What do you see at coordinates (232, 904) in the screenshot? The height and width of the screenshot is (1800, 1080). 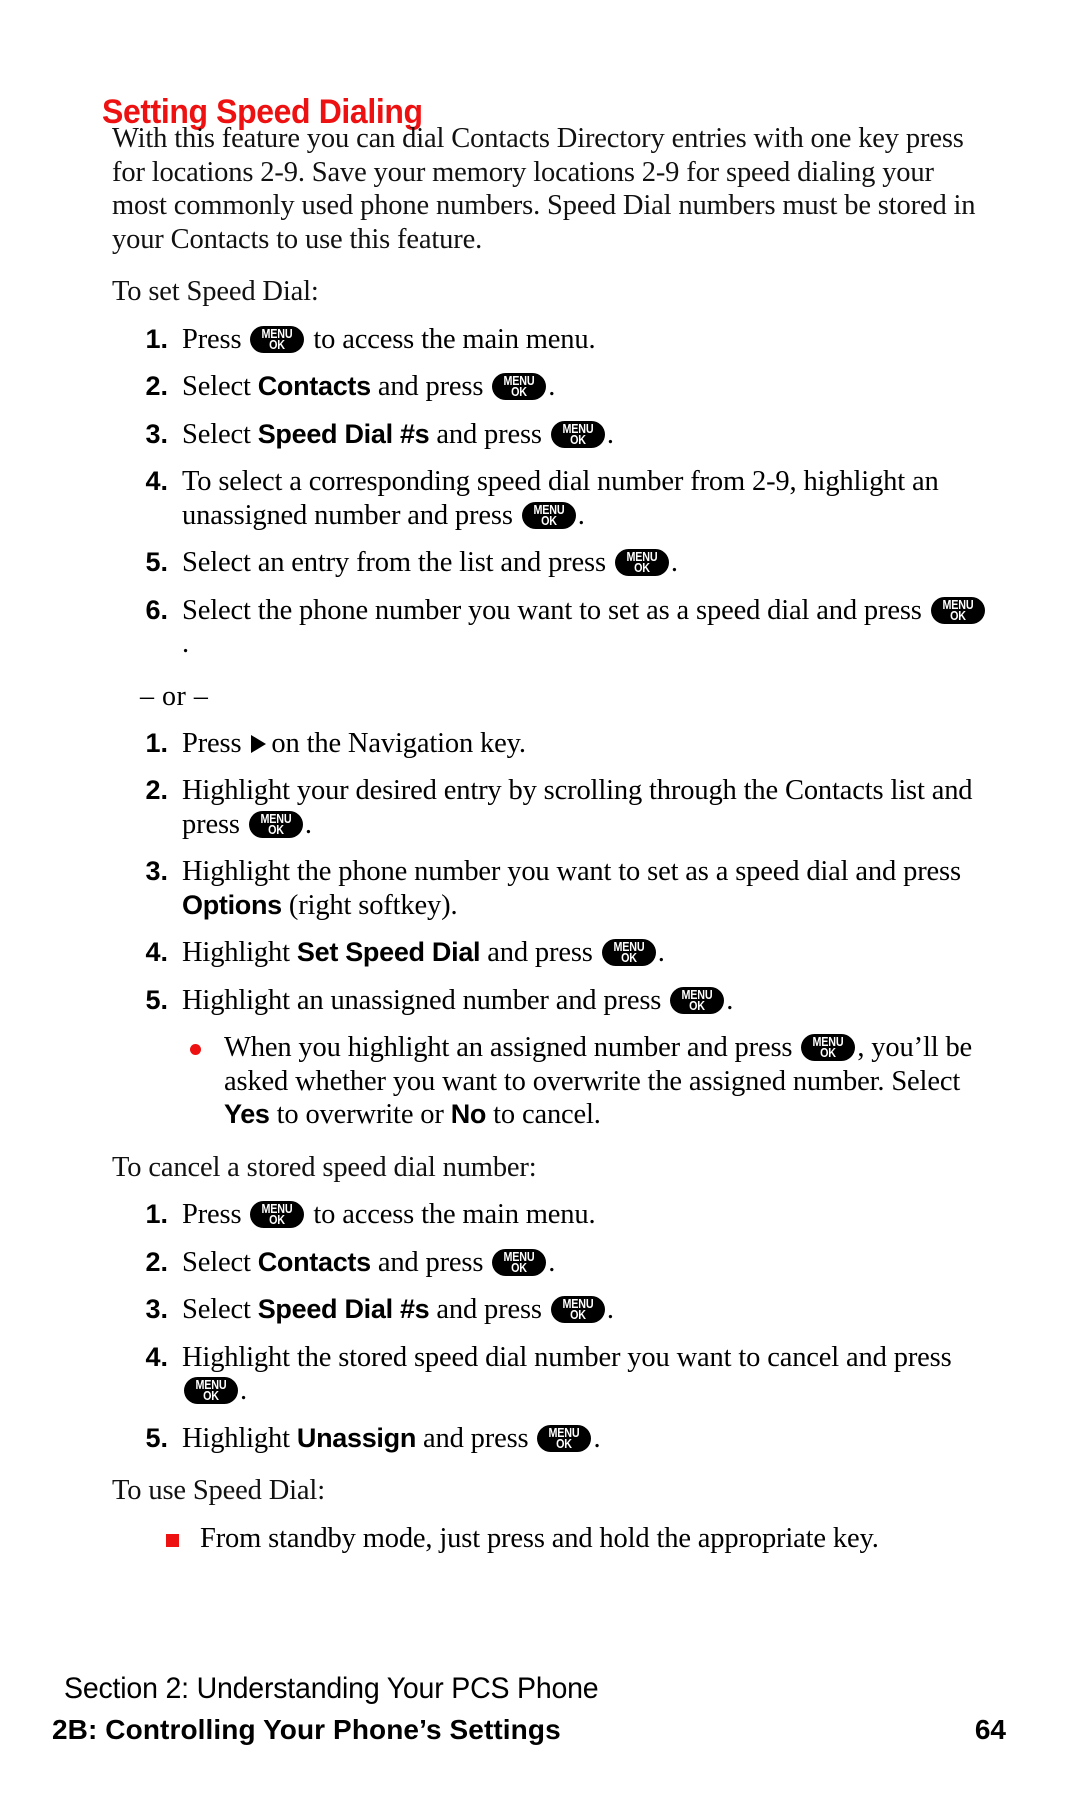 I see `ui-term: Options` at bounding box center [232, 904].